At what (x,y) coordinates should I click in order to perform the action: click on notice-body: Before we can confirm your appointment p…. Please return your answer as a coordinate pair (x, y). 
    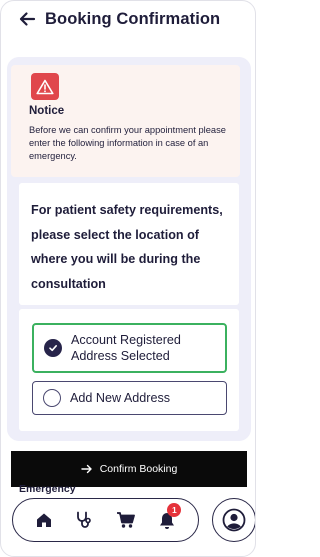
    Looking at the image, I should click on (127, 143).